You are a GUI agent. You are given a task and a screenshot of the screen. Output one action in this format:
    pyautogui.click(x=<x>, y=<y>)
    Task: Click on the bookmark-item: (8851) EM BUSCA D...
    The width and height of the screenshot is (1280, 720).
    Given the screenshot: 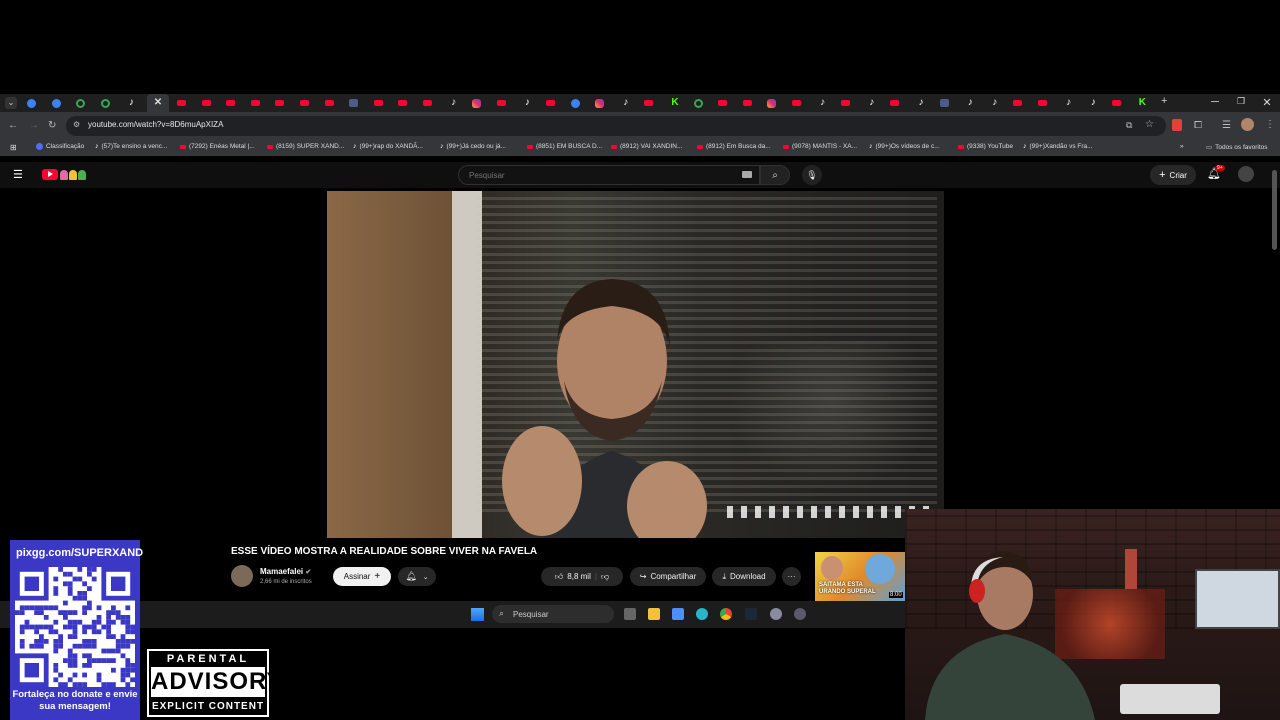 What is the action you would take?
    pyautogui.click(x=564, y=146)
    